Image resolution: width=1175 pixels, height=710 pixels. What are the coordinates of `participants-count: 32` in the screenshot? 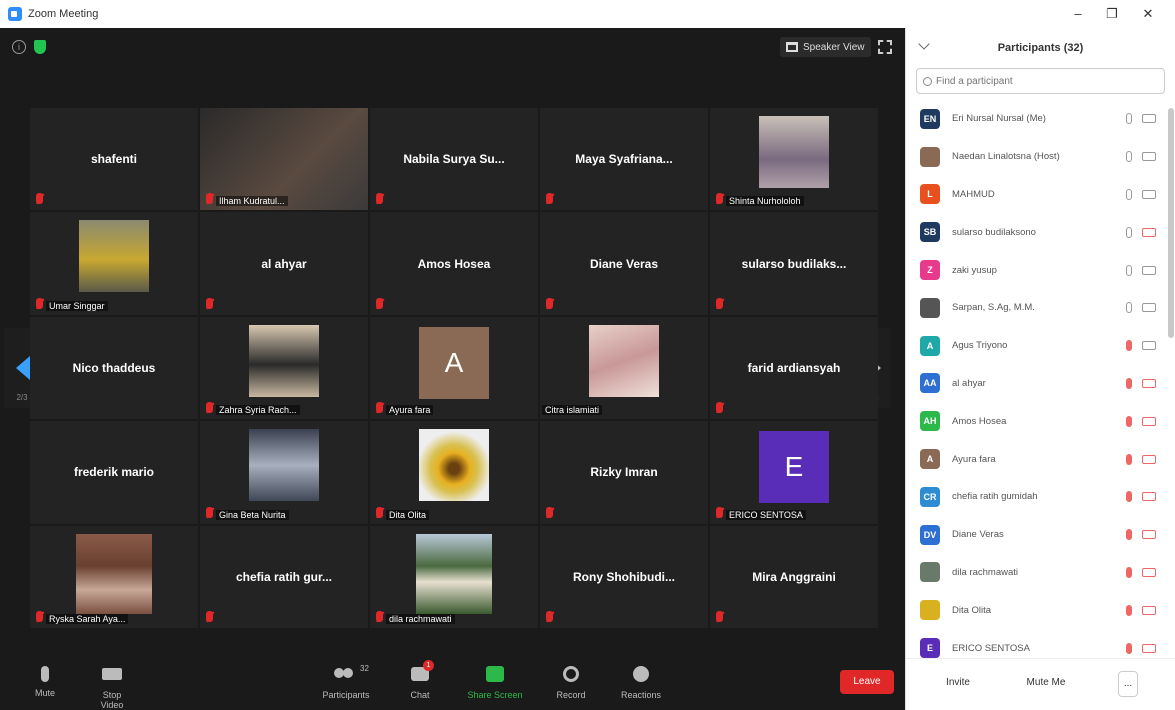 It's located at (364, 668).